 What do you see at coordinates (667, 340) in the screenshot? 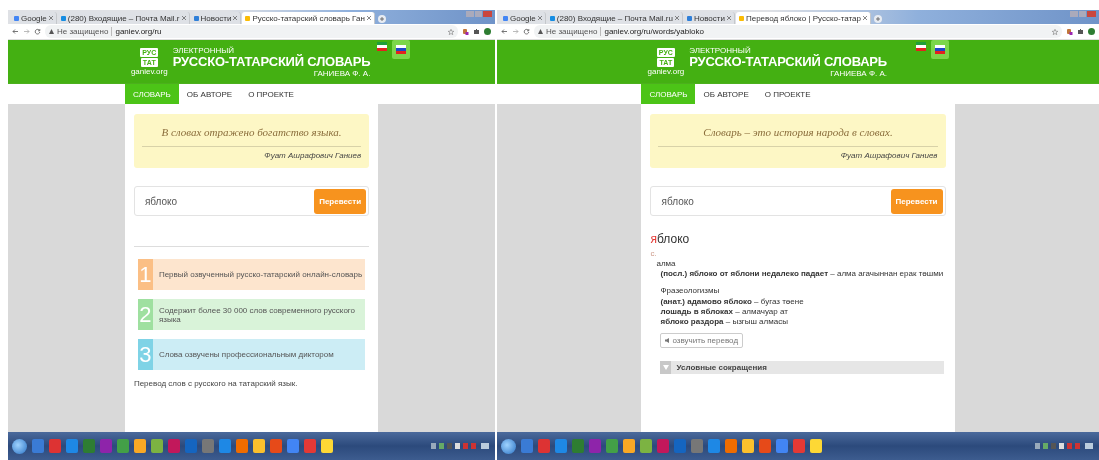
I see `speaker-icon` at bounding box center [667, 340].